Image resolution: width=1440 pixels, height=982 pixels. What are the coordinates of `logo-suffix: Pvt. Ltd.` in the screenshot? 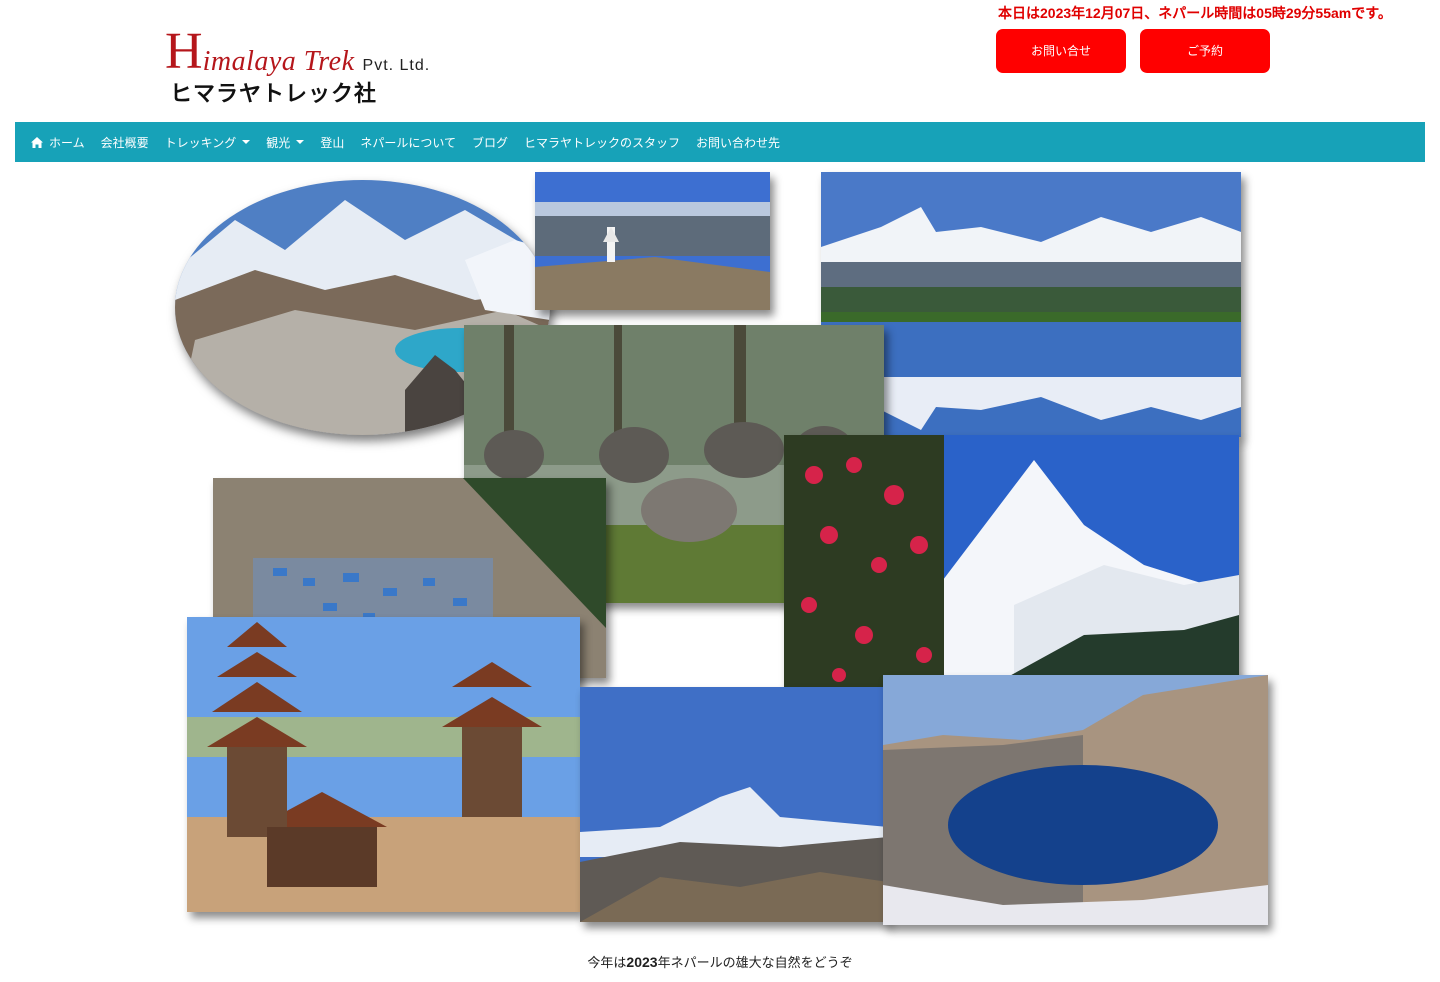 It's located at (396, 65).